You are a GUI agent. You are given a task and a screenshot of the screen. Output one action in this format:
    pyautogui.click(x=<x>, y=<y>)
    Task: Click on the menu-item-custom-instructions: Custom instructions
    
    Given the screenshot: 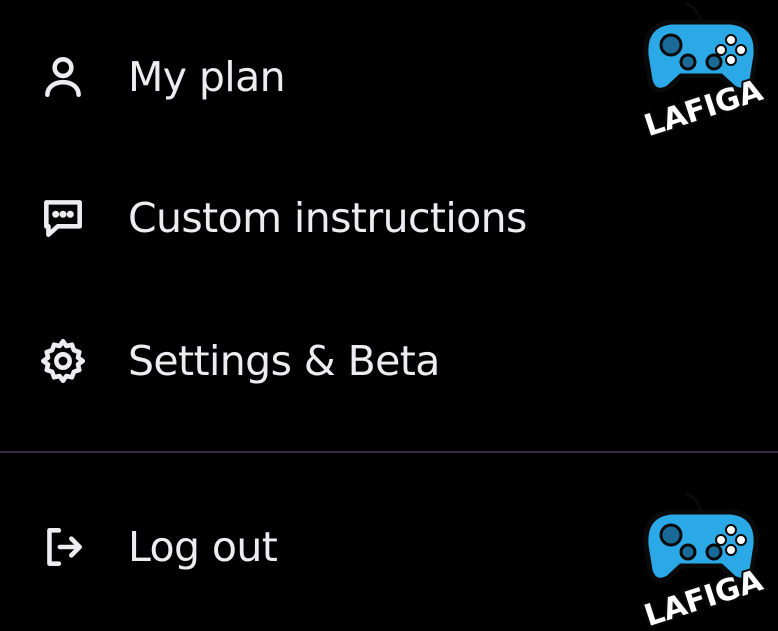 What is the action you would take?
    pyautogui.click(x=300, y=218)
    